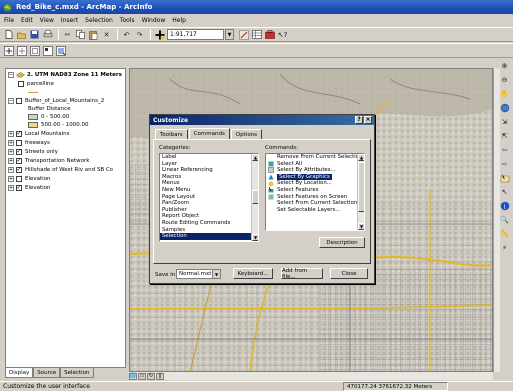 The height and width of the screenshot is (391, 513). Describe the element at coordinates (504, 205) in the screenshot. I see `identify-icon: i` at that location.